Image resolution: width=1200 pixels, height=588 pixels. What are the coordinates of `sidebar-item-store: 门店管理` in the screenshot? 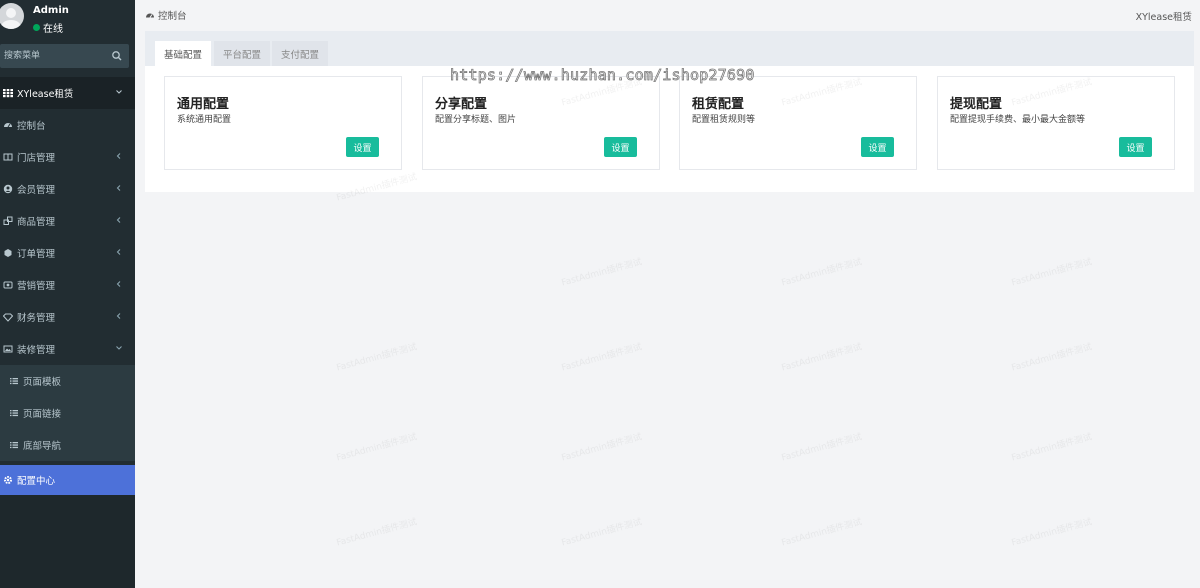 It's located at (67, 157).